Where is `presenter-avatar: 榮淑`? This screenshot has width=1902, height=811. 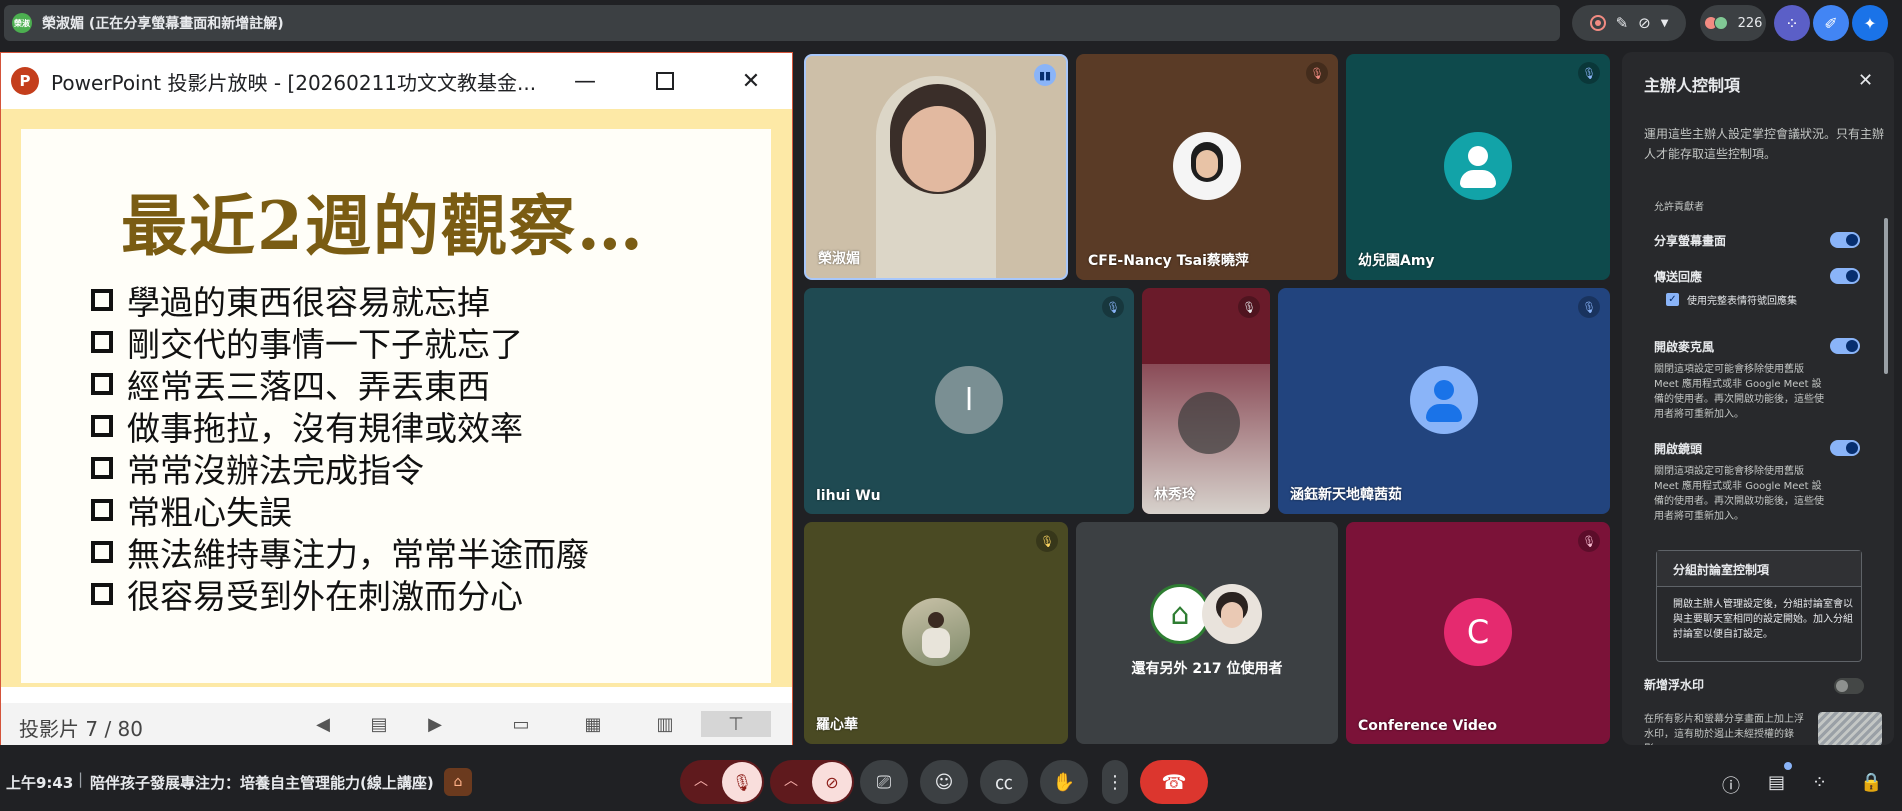 presenter-avatar: 榮淑 is located at coordinates (22, 23).